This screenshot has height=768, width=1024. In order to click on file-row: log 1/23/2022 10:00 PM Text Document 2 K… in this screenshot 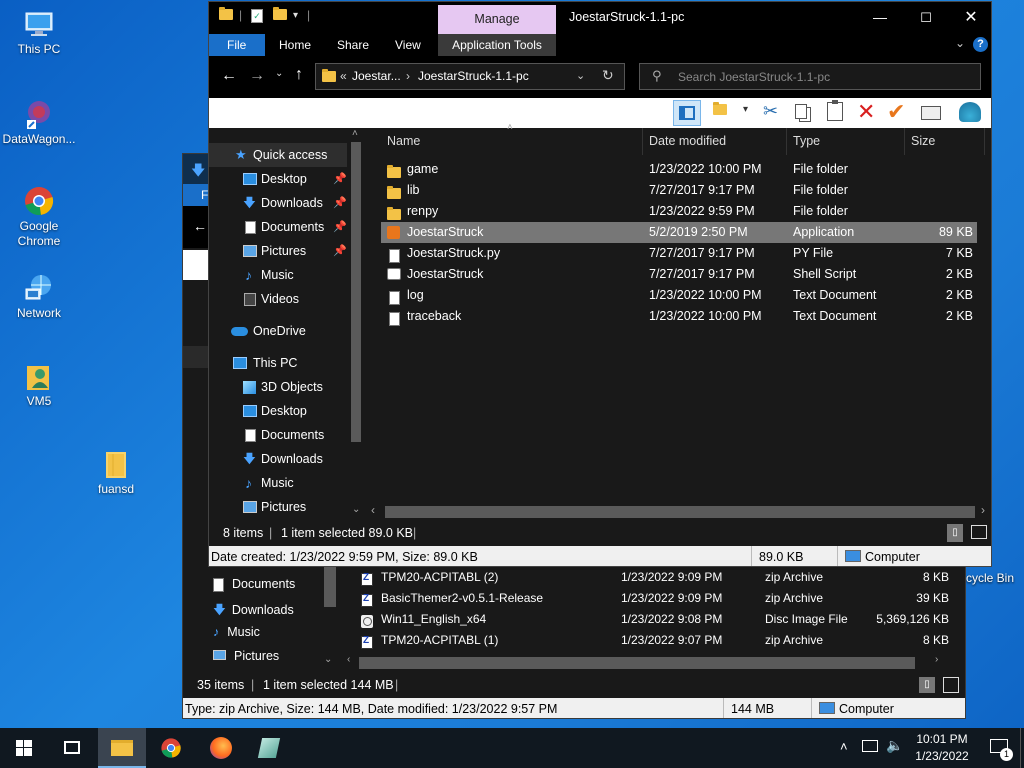, I will do `click(679, 295)`.